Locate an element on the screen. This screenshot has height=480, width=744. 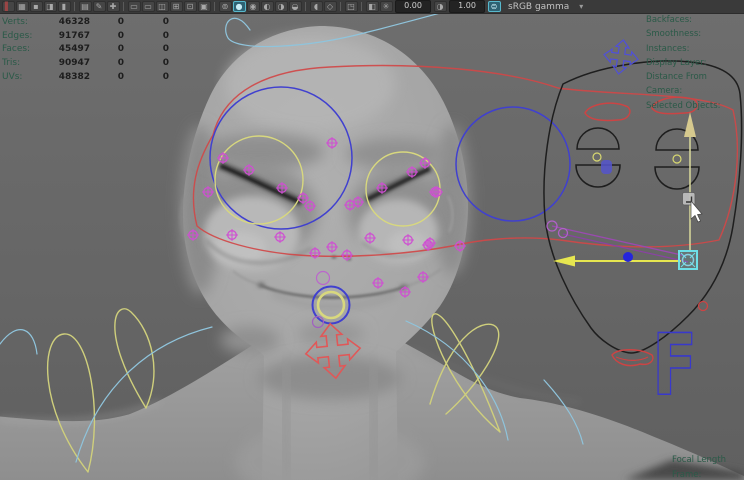
resolution-gate-icon: ▭ is located at coordinates (148, 6).